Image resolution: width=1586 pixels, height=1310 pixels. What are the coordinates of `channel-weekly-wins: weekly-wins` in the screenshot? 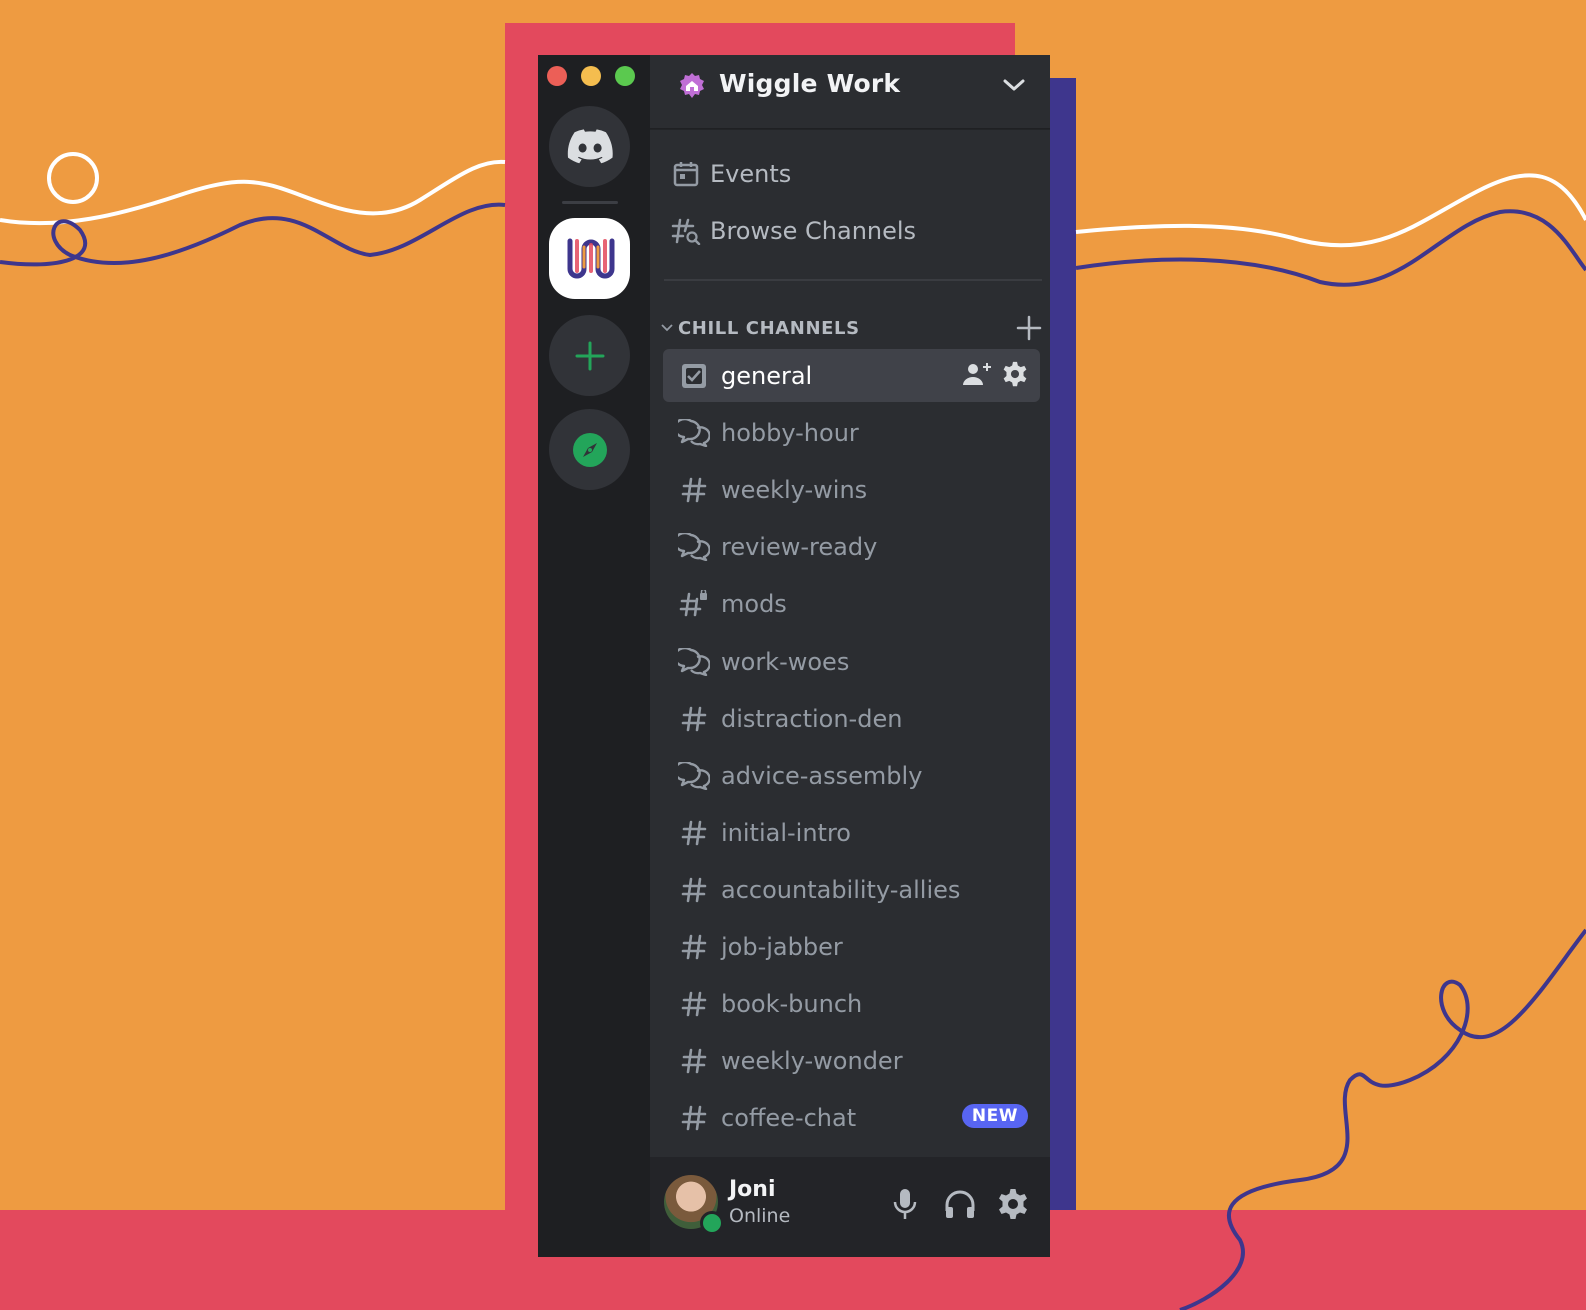 It's located at (851, 489).